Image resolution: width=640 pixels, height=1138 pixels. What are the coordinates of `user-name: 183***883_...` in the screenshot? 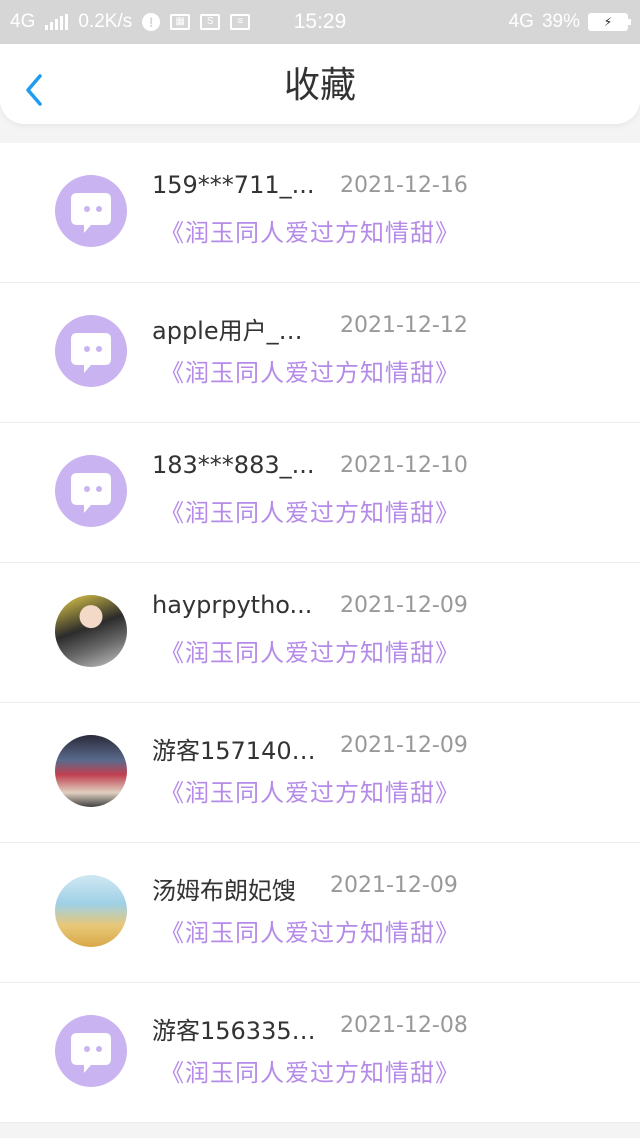 It's located at (233, 465).